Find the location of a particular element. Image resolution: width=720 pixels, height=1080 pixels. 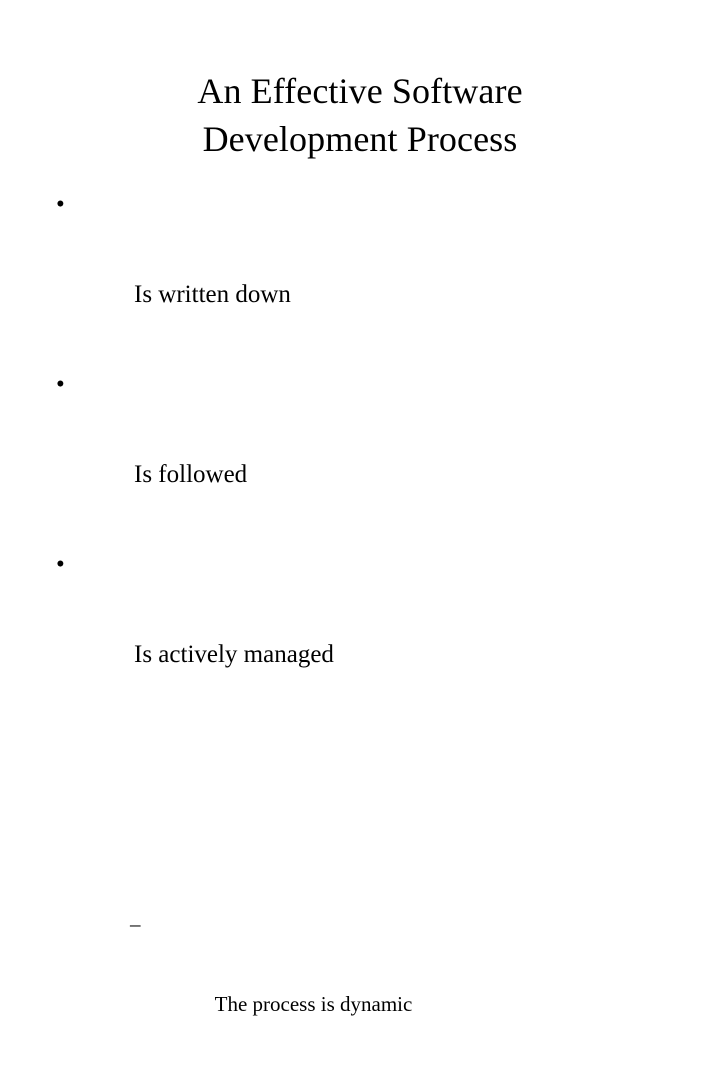

slide-title-line-2: Development Process is located at coordinates (360, 139).